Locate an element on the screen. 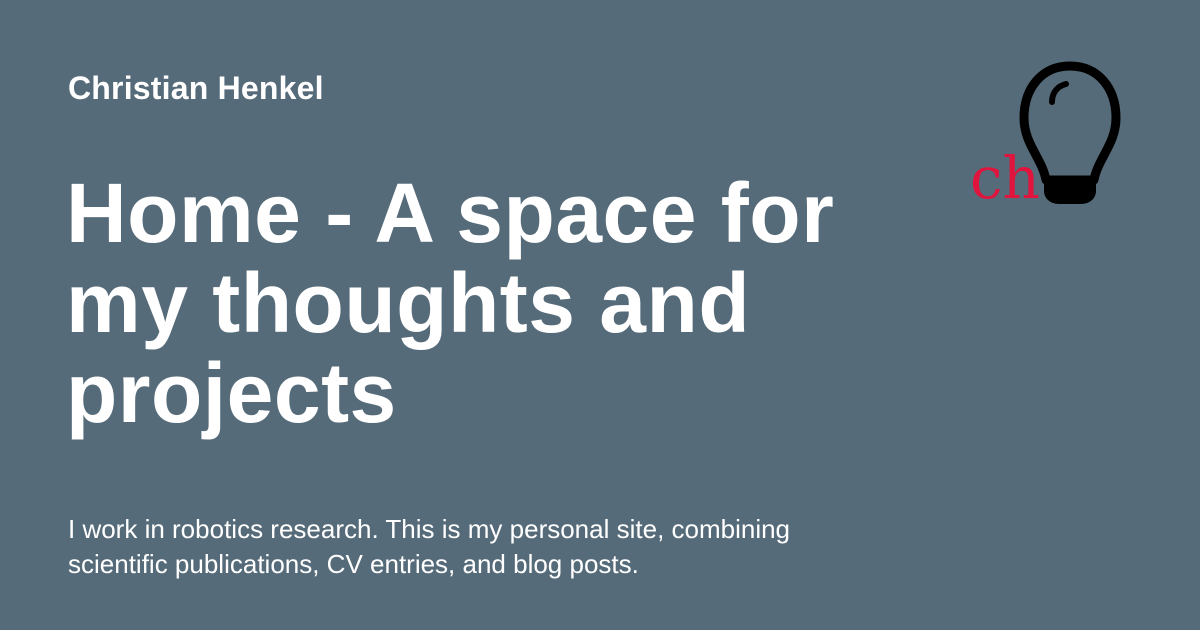 This screenshot has width=1200, height=630. site-name: Christian Henkel is located at coordinates (196, 88).